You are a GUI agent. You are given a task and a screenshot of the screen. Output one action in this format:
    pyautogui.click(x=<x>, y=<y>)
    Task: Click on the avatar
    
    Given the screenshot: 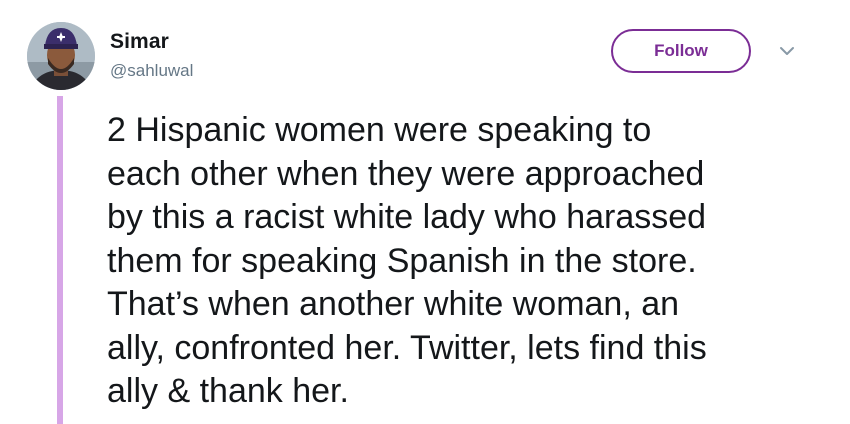 What is the action you would take?
    pyautogui.click(x=61, y=56)
    